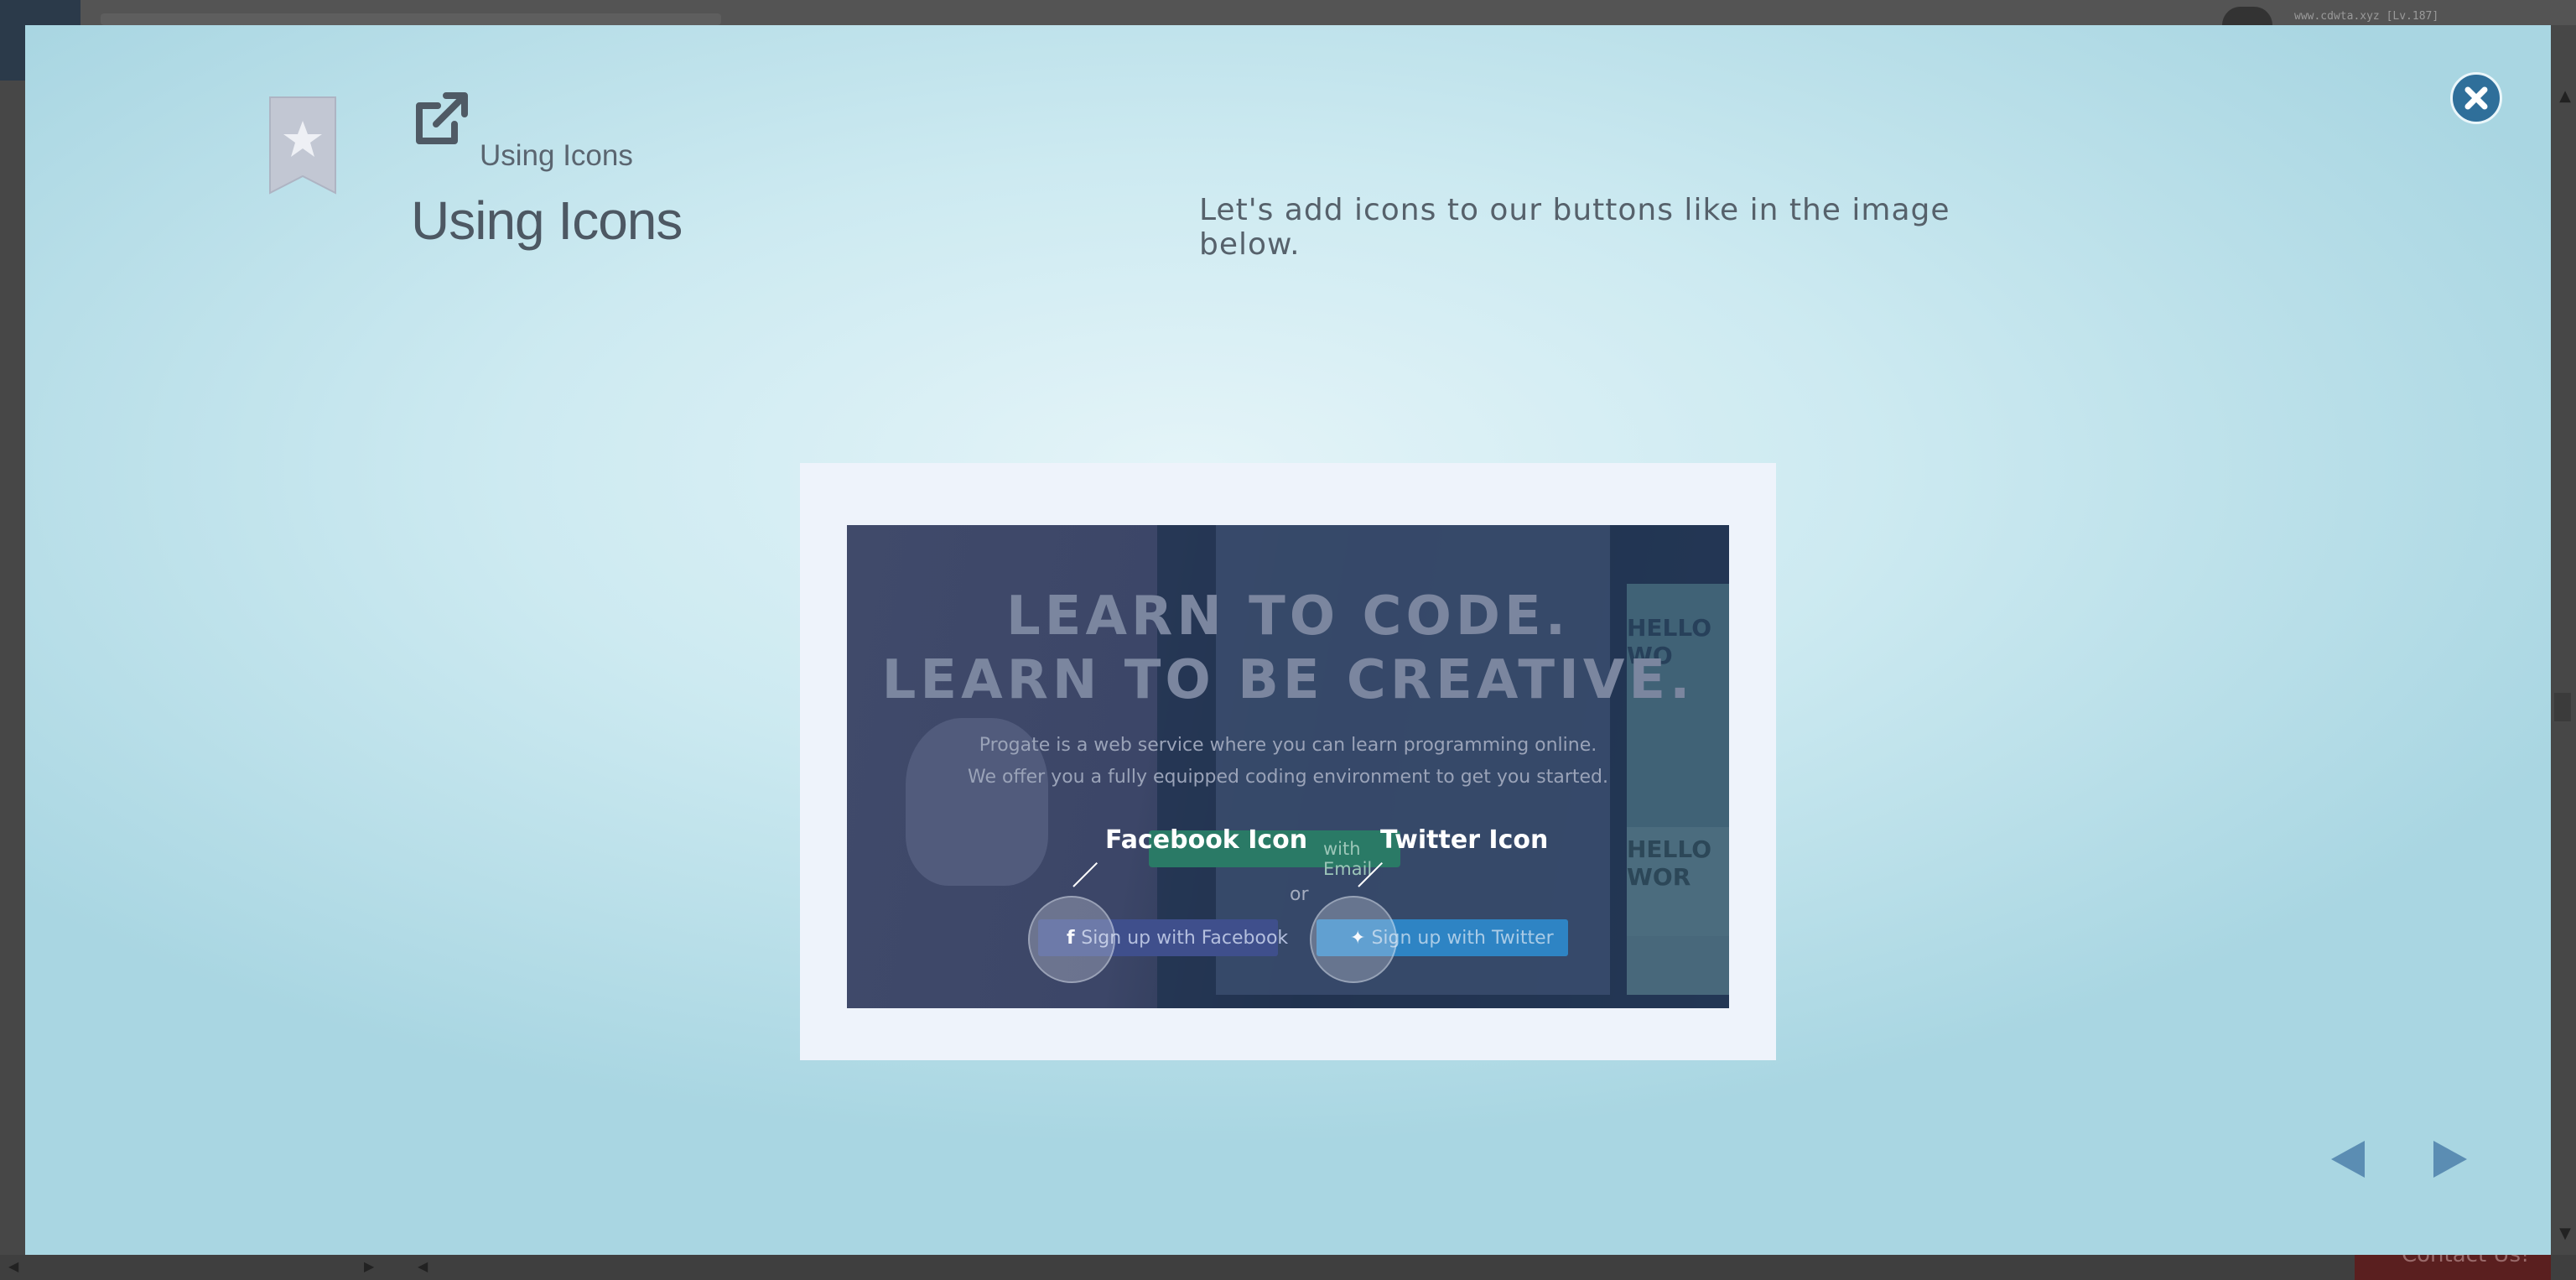 This screenshot has width=2576, height=1280. What do you see at coordinates (1288, 680) in the screenshot?
I see `hero-headline-2: LEARN TO BE CREATIVE.` at bounding box center [1288, 680].